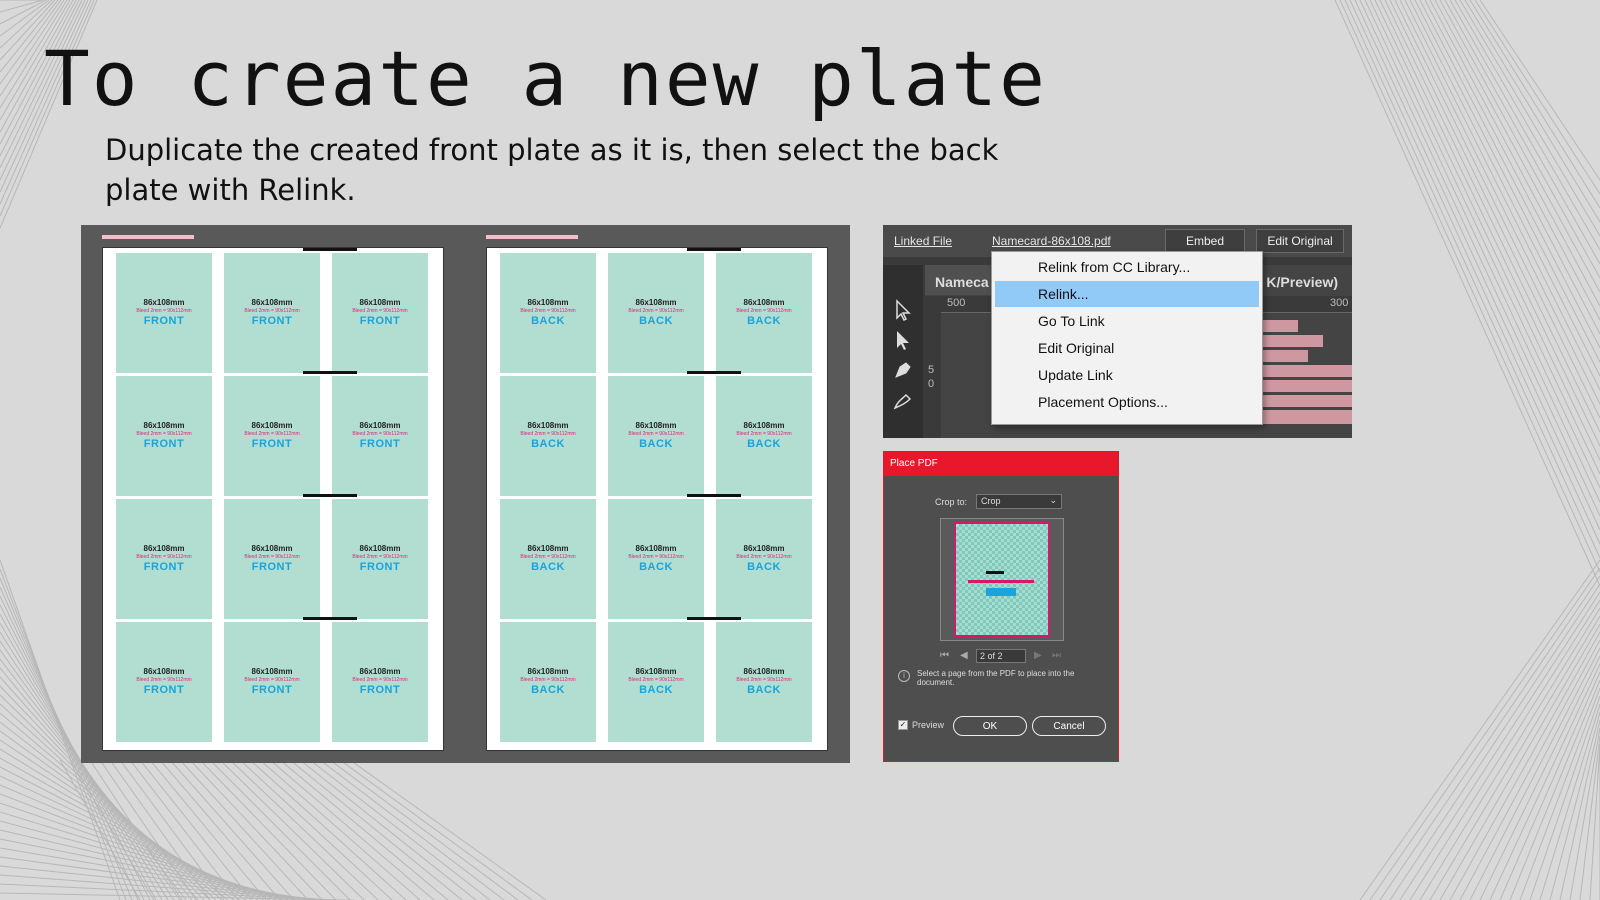 The image size is (1600, 900). Describe the element at coordinates (1056, 656) in the screenshot. I see `last-page-icon: ⏭` at that location.